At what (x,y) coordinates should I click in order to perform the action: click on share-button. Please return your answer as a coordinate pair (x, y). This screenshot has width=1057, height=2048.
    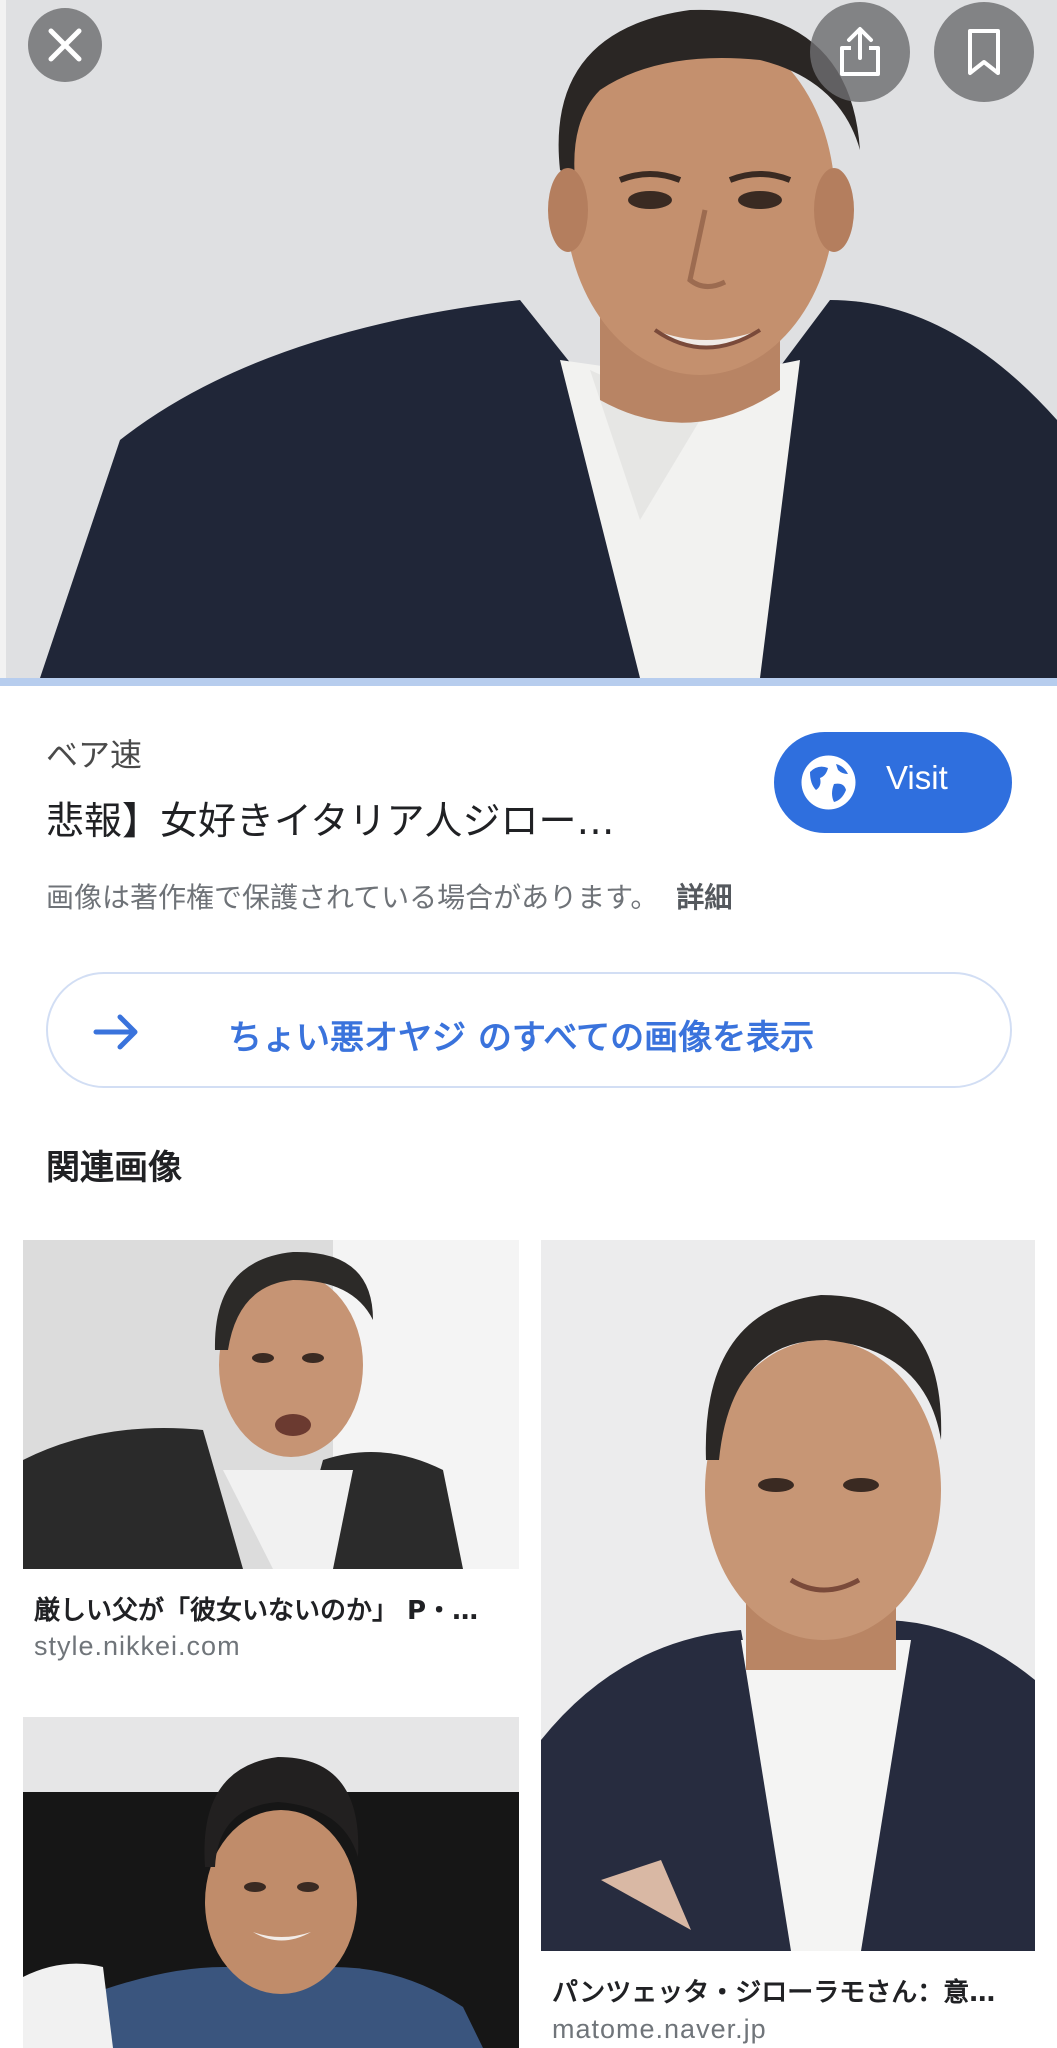
    Looking at the image, I should click on (860, 52).